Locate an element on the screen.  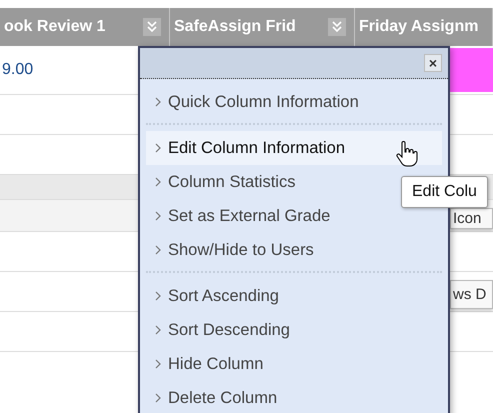
column-header: SafeAssign Frid is located at coordinates (235, 27).